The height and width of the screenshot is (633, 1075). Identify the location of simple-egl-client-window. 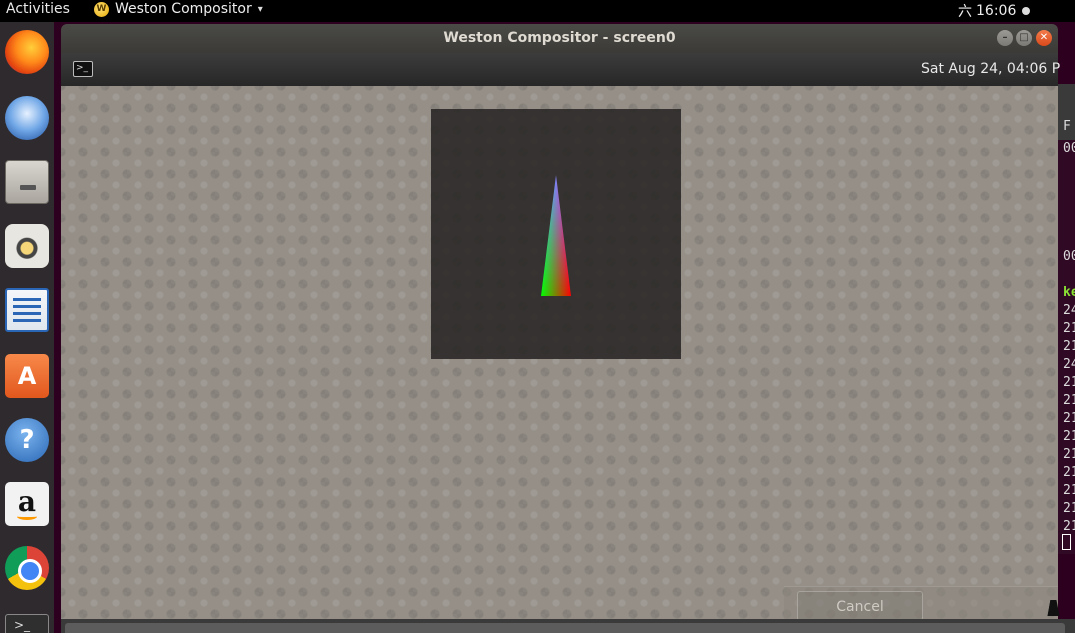
(556, 234).